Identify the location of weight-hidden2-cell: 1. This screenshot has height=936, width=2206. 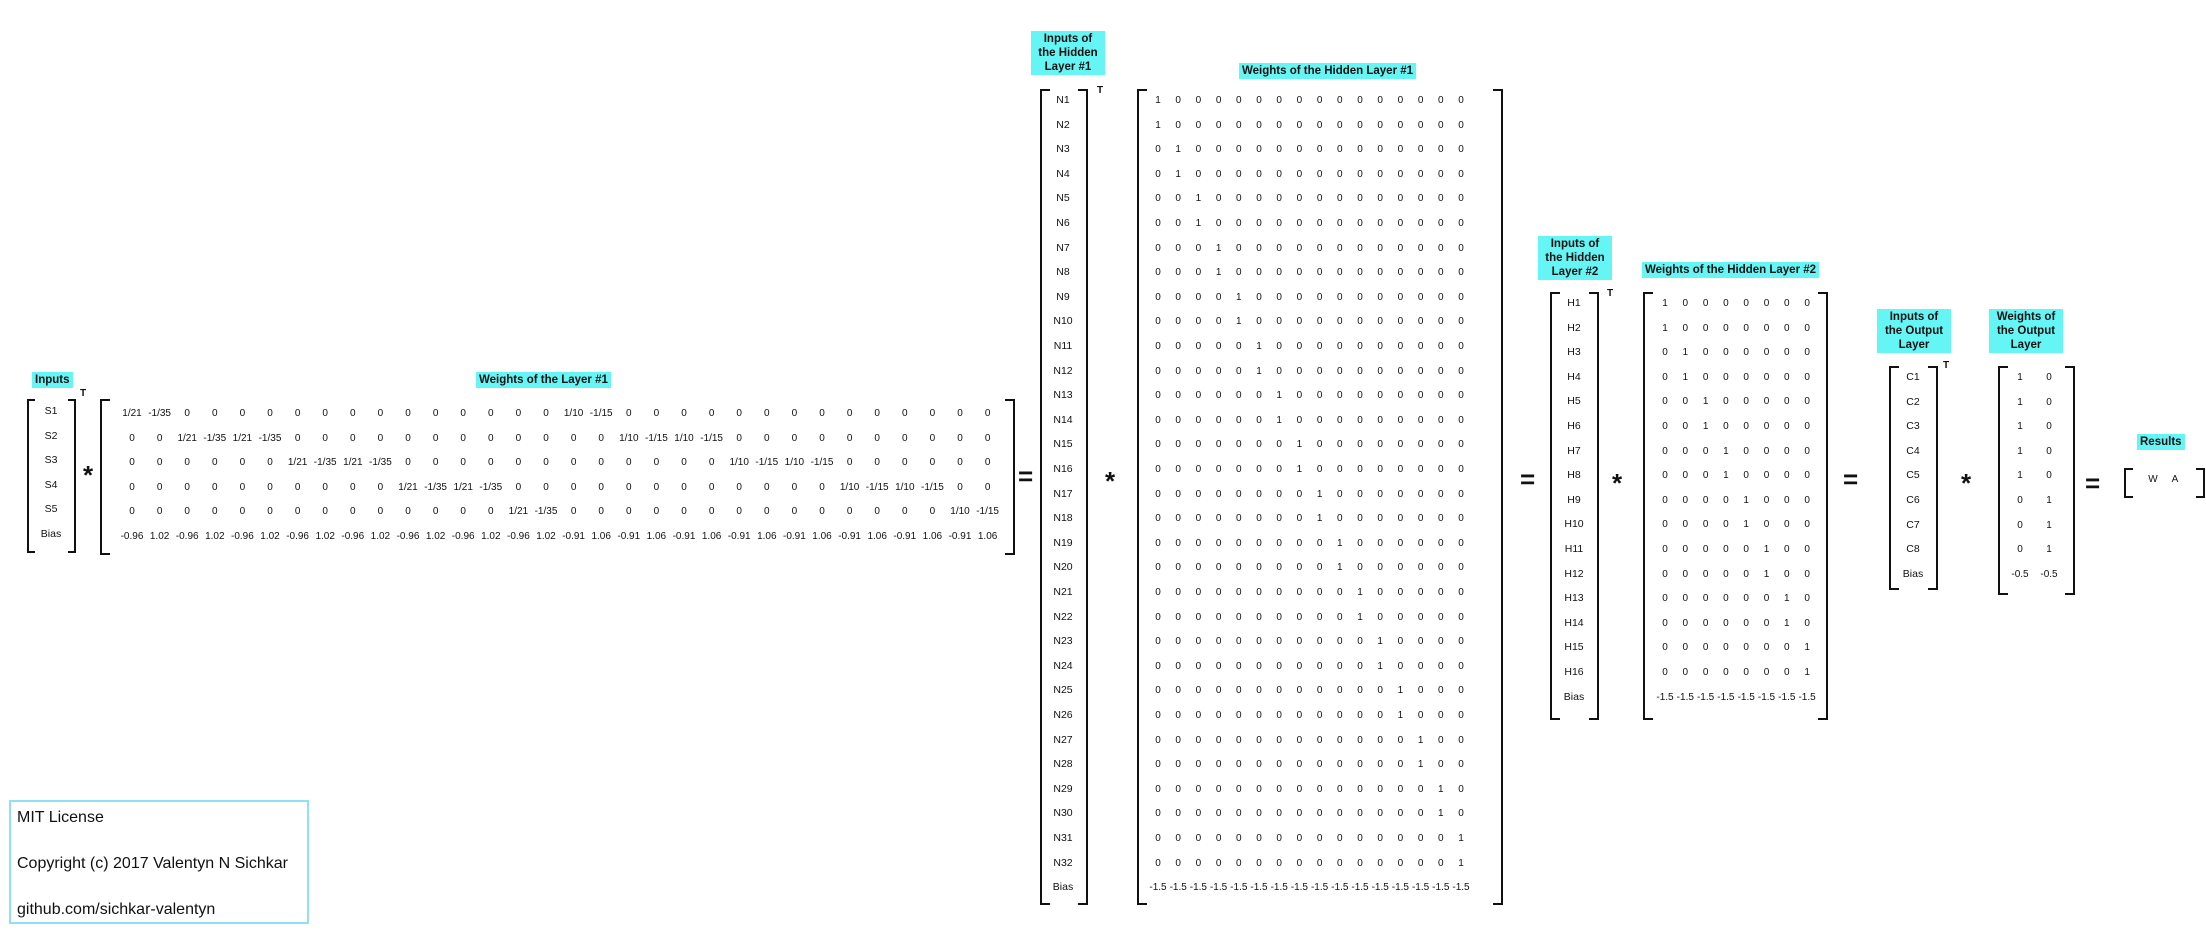
(1685, 353).